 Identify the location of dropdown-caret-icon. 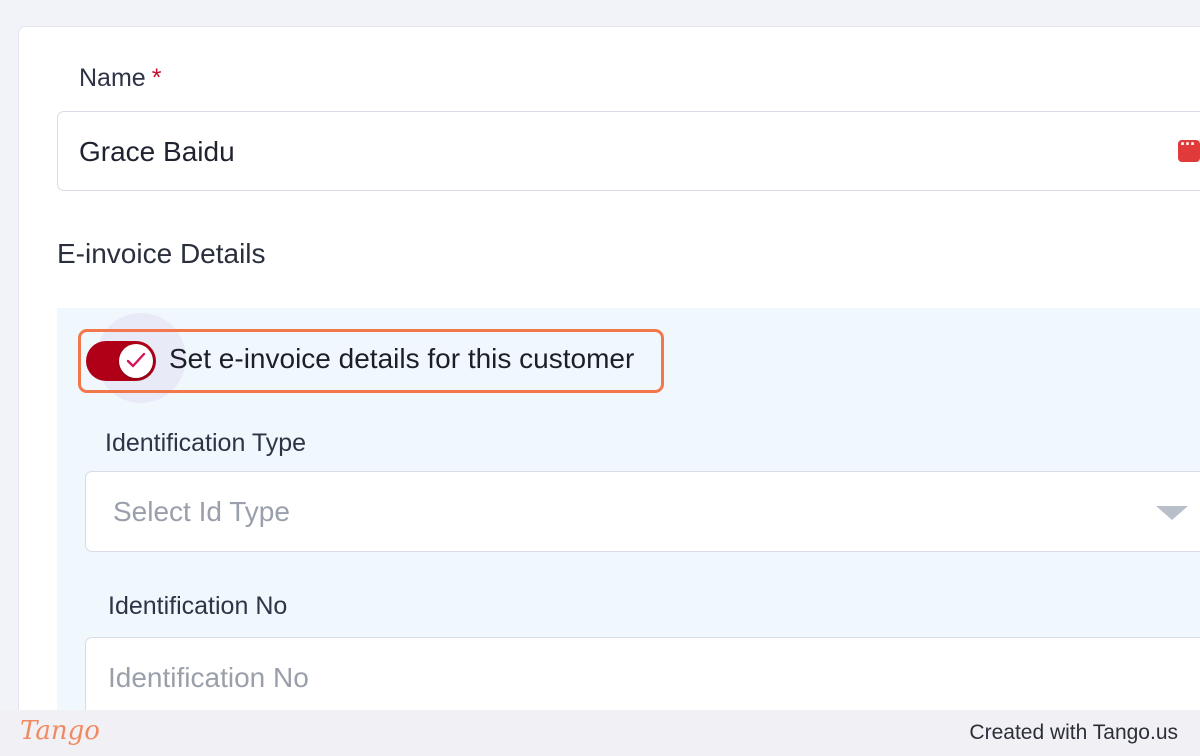
(1172, 513).